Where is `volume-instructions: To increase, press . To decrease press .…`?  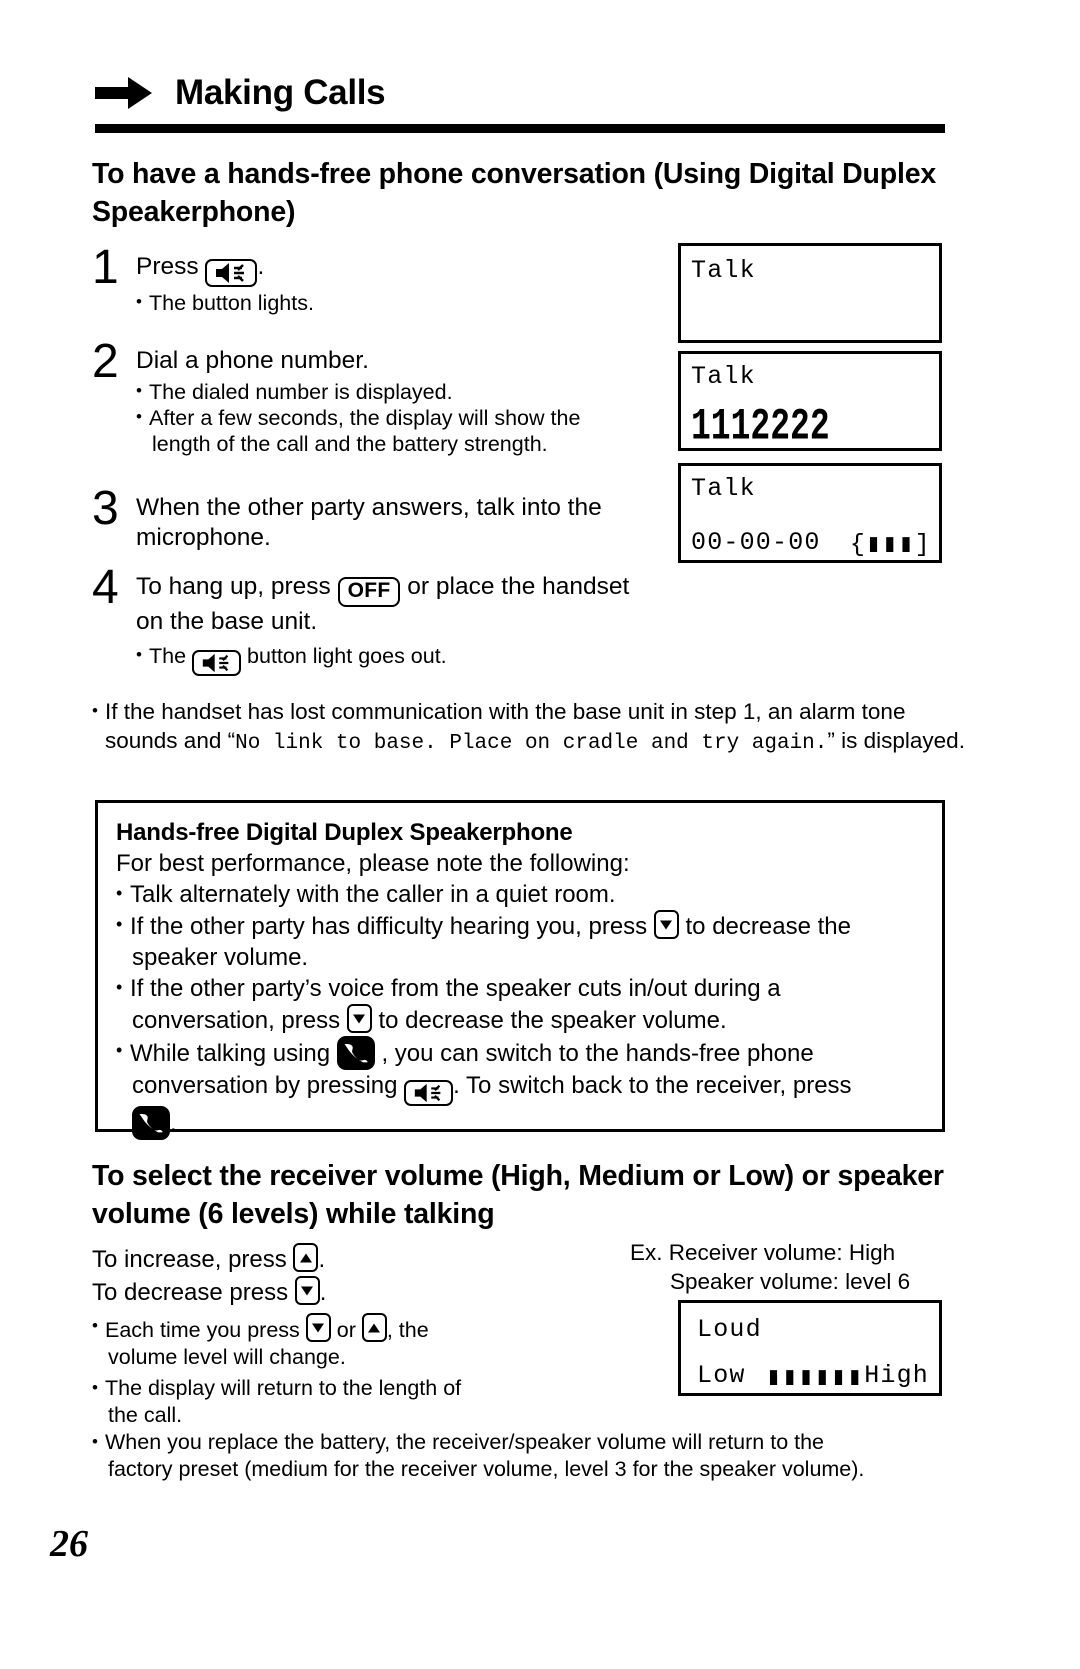 volume-instructions: To increase, press . To decrease press .… is located at coordinates (362, 1336).